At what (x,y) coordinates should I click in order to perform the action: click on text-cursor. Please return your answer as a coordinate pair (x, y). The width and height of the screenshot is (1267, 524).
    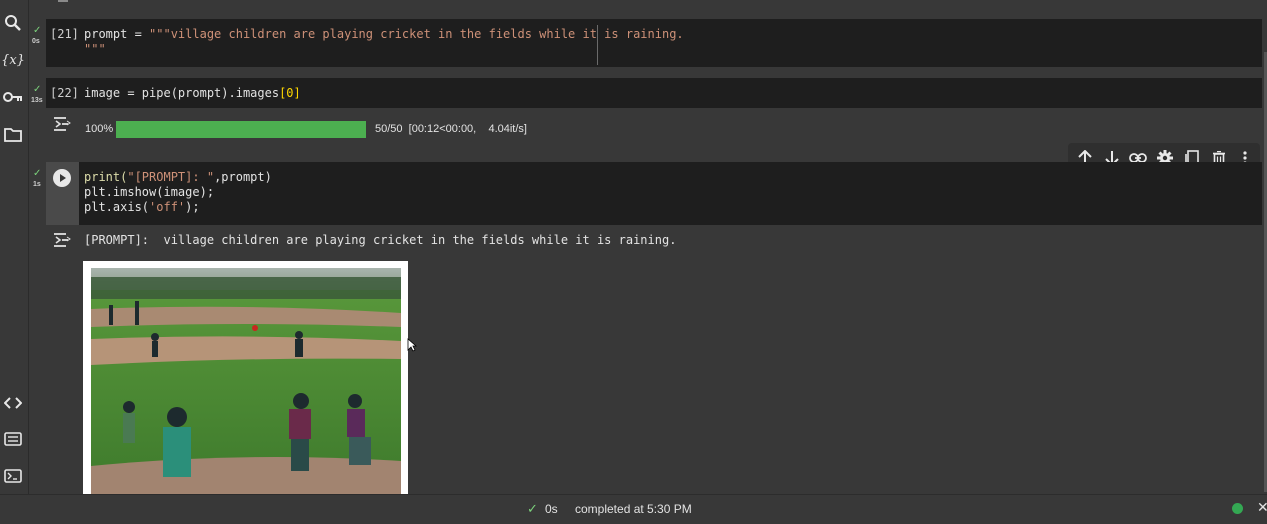
    Looking at the image, I should click on (597, 45).